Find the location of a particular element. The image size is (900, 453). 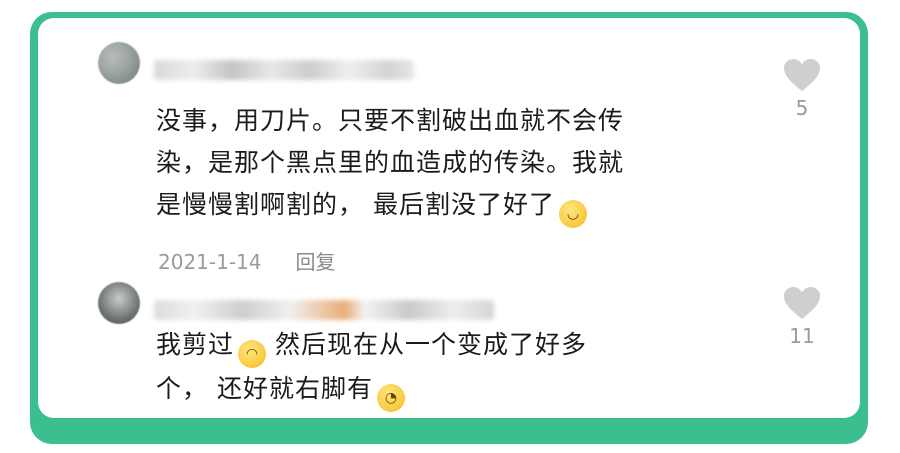

comment-line-text: 是慢慢割啊割的， 最后割没了好了 is located at coordinates (355, 204).